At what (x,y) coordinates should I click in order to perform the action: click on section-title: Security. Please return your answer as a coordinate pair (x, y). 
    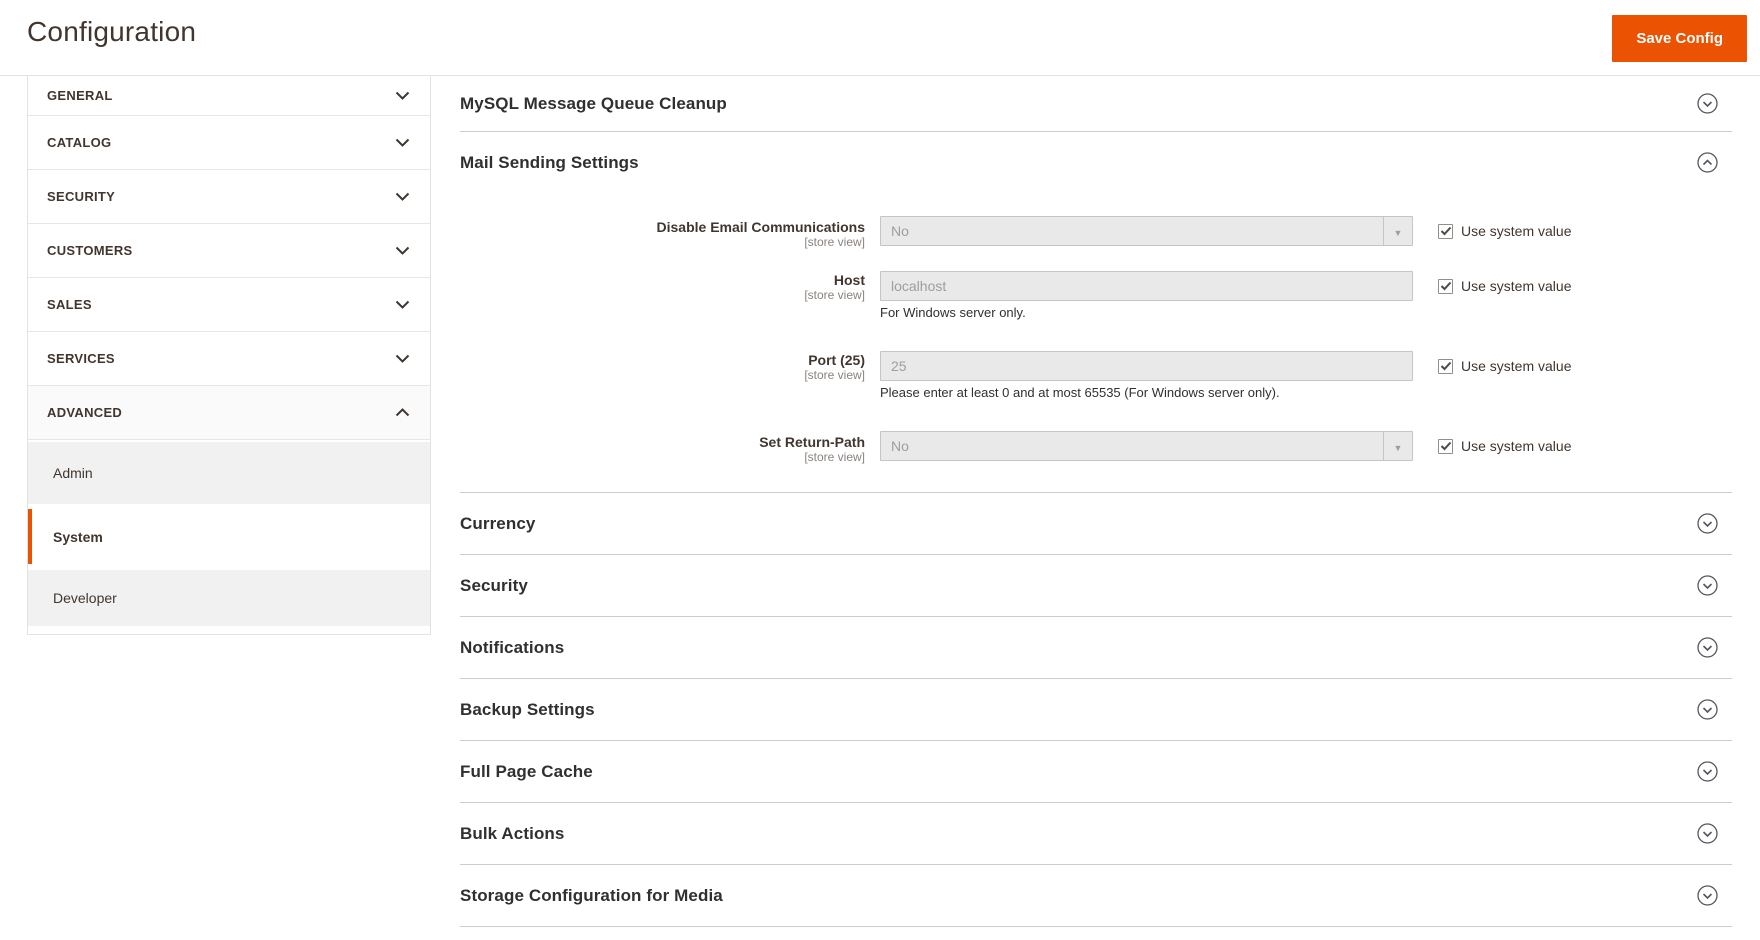
    Looking at the image, I should click on (494, 585).